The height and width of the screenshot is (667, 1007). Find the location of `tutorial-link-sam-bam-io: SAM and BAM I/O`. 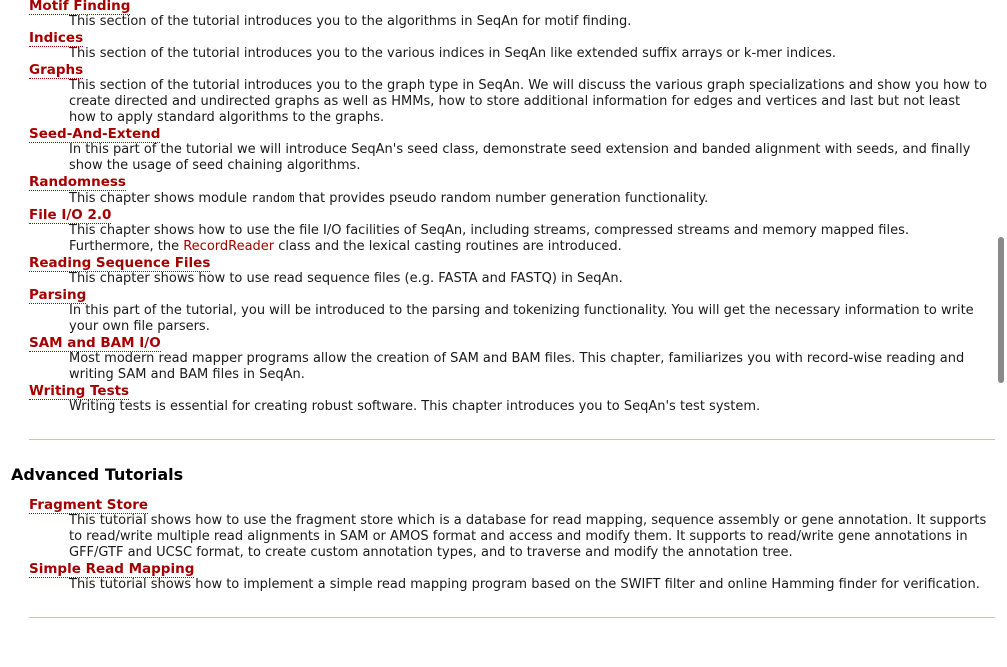

tutorial-link-sam-bam-io: SAM and BAM I/O is located at coordinates (95, 343).